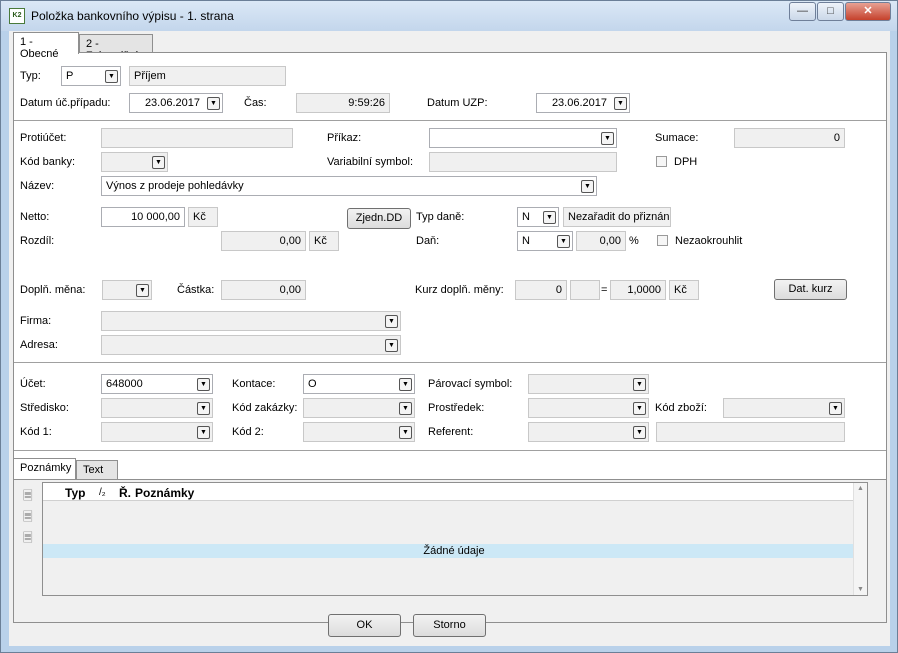  Describe the element at coordinates (601, 241) in the screenshot. I see `dan-percent-field: 0,00` at that location.